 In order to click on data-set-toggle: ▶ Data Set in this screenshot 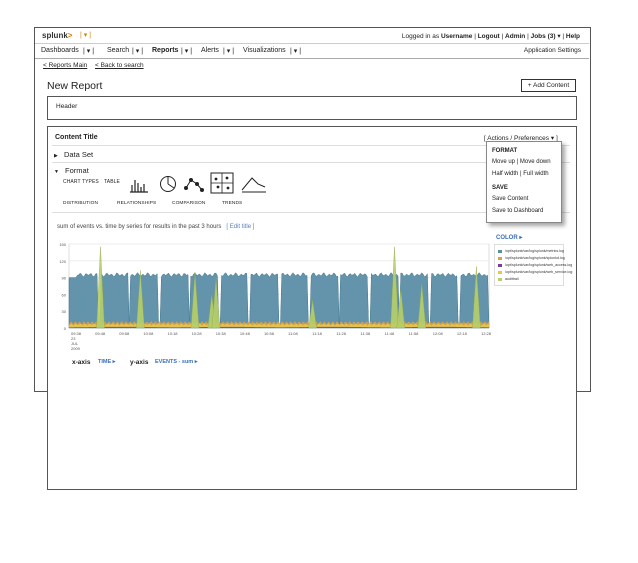, I will do `click(73, 154)`.